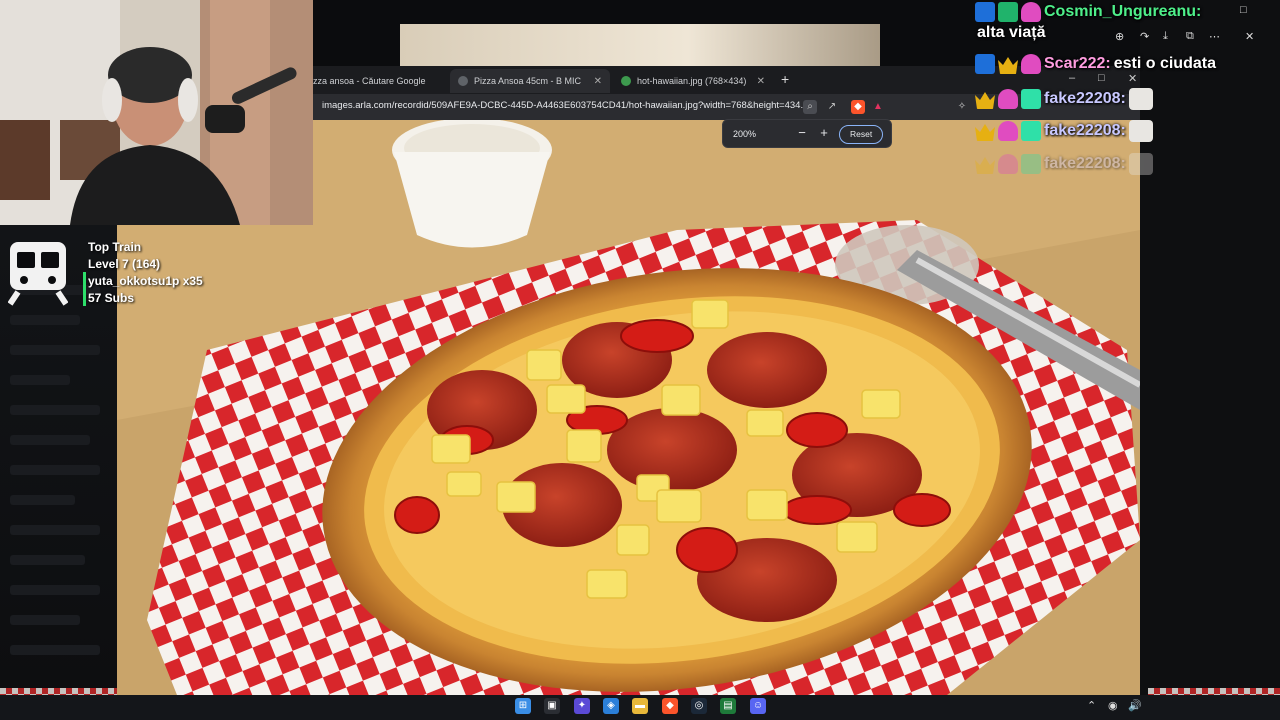  What do you see at coordinates (1164, 63) in the screenshot?
I see `chat-text: esti o ciudata` at bounding box center [1164, 63].